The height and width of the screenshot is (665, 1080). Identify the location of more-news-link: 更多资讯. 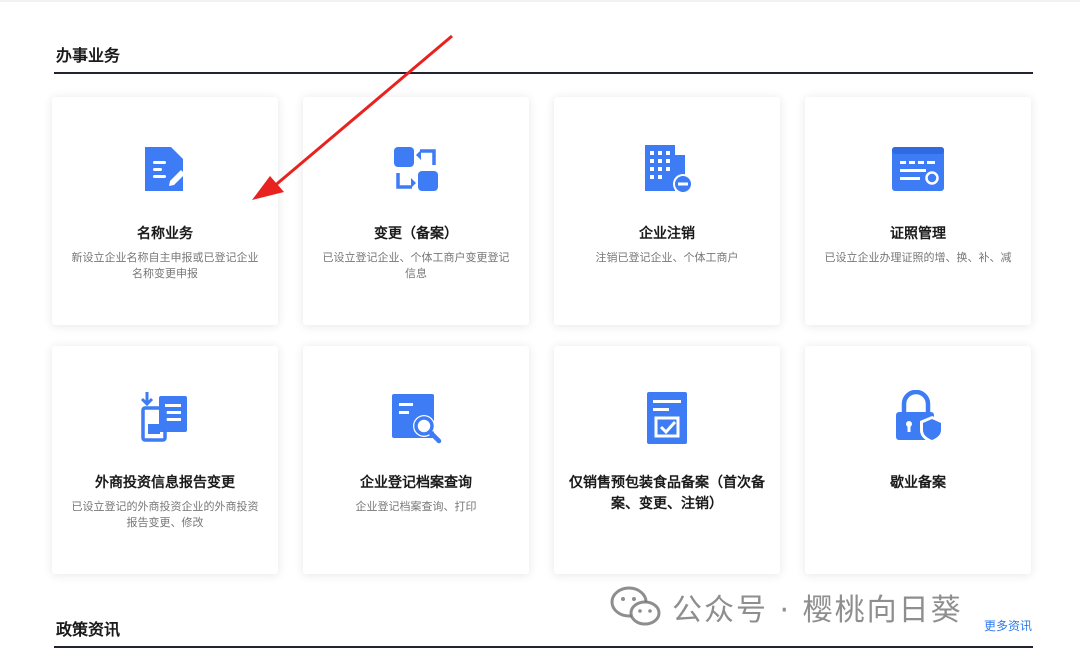
(1008, 625).